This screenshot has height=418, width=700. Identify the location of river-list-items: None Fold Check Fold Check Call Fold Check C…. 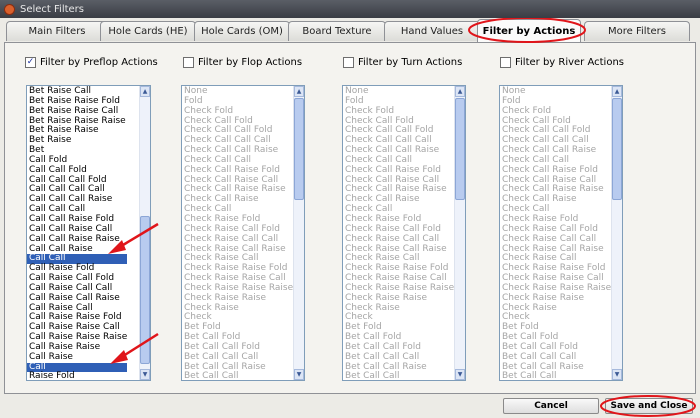
(555, 233).